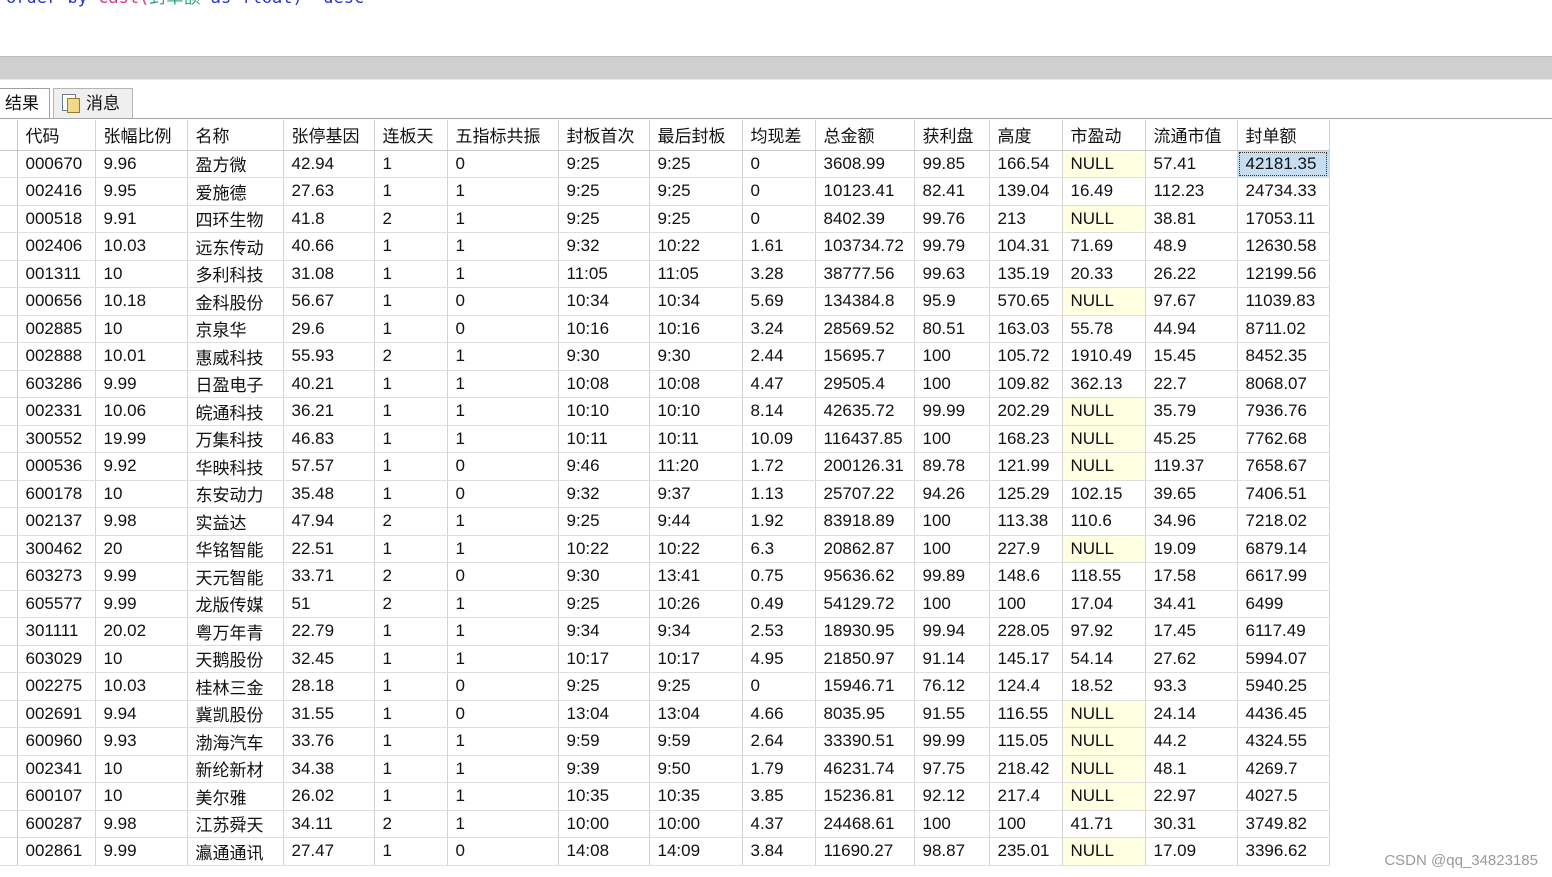  Describe the element at coordinates (1026, 274) in the screenshot. I see `grid-cell: 135.19` at that location.